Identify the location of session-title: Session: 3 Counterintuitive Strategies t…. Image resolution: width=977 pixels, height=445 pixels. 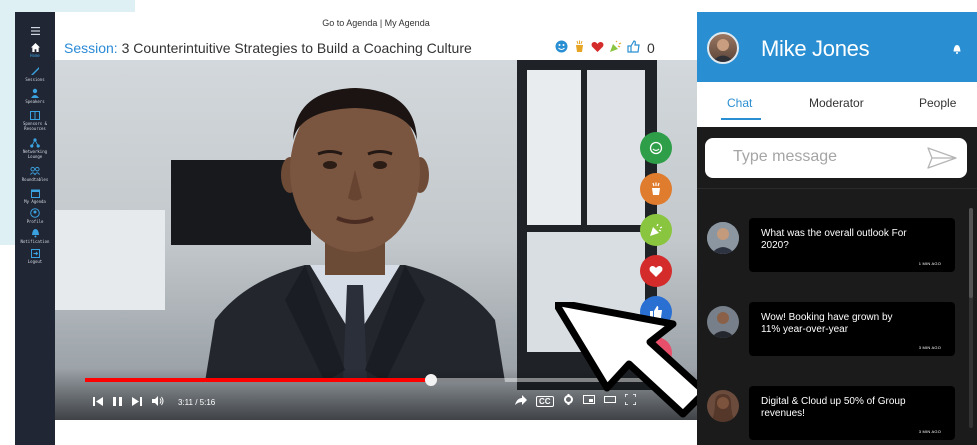
(268, 48).